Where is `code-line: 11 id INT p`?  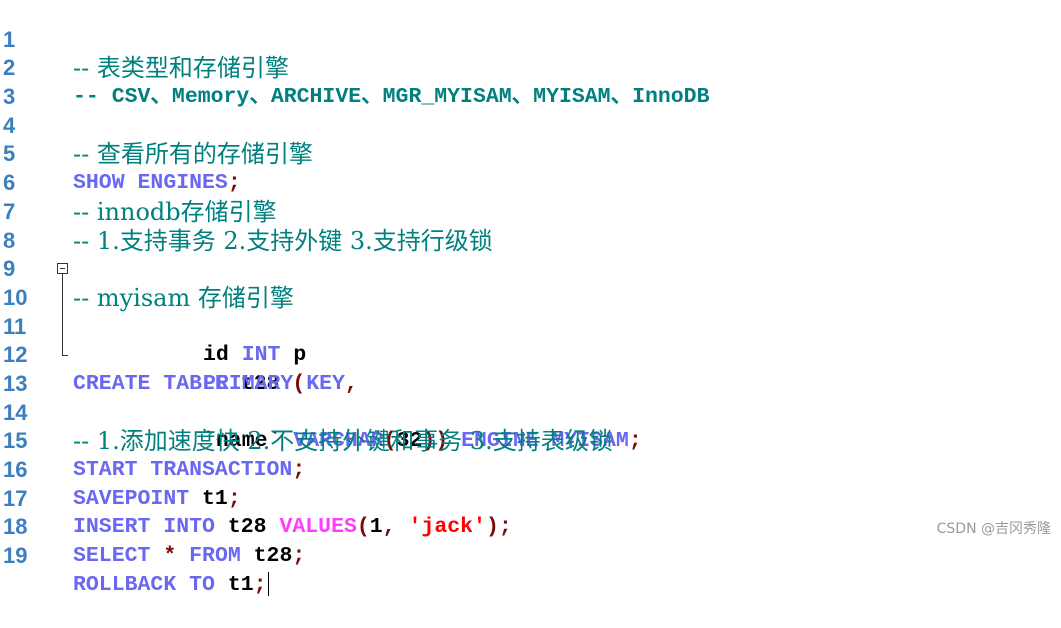
code-line: 11 id INT p is located at coordinates (530, 326).